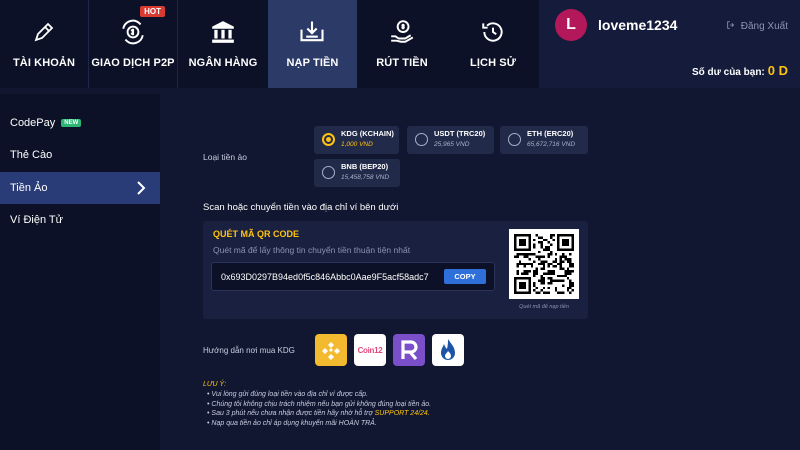 The image size is (800, 450). Describe the element at coordinates (544, 140) in the screenshot. I see `coin-option-eth: ETH (ERC20) 65,672,716 VND` at that location.